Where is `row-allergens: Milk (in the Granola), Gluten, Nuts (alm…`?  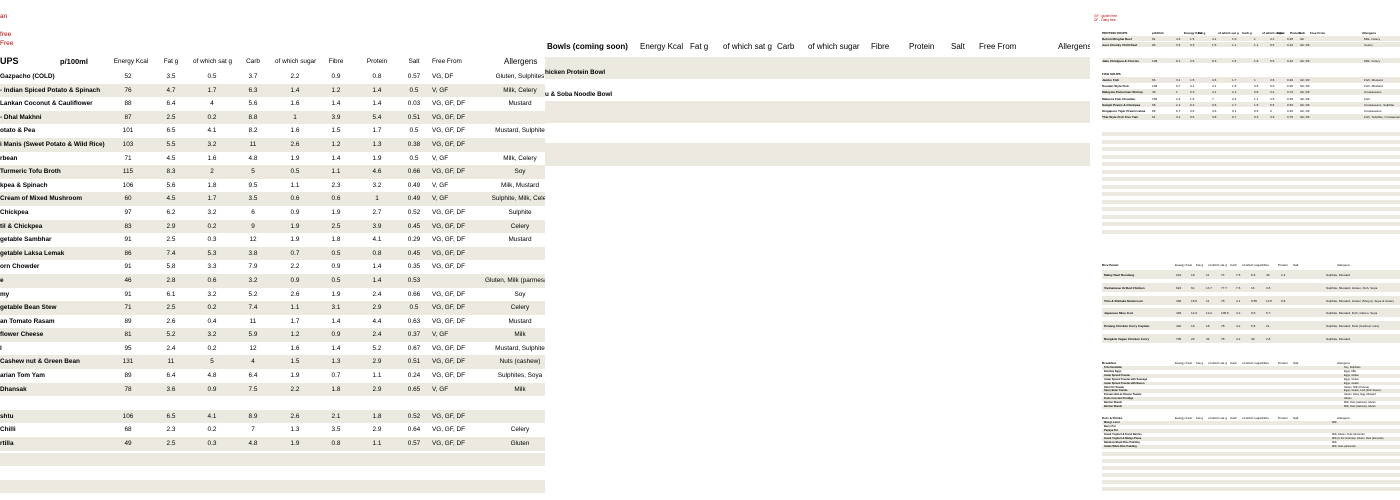
row-allergens: Milk (in the Granola), Gluten, Nuts (alm… is located at coordinates (1358, 438).